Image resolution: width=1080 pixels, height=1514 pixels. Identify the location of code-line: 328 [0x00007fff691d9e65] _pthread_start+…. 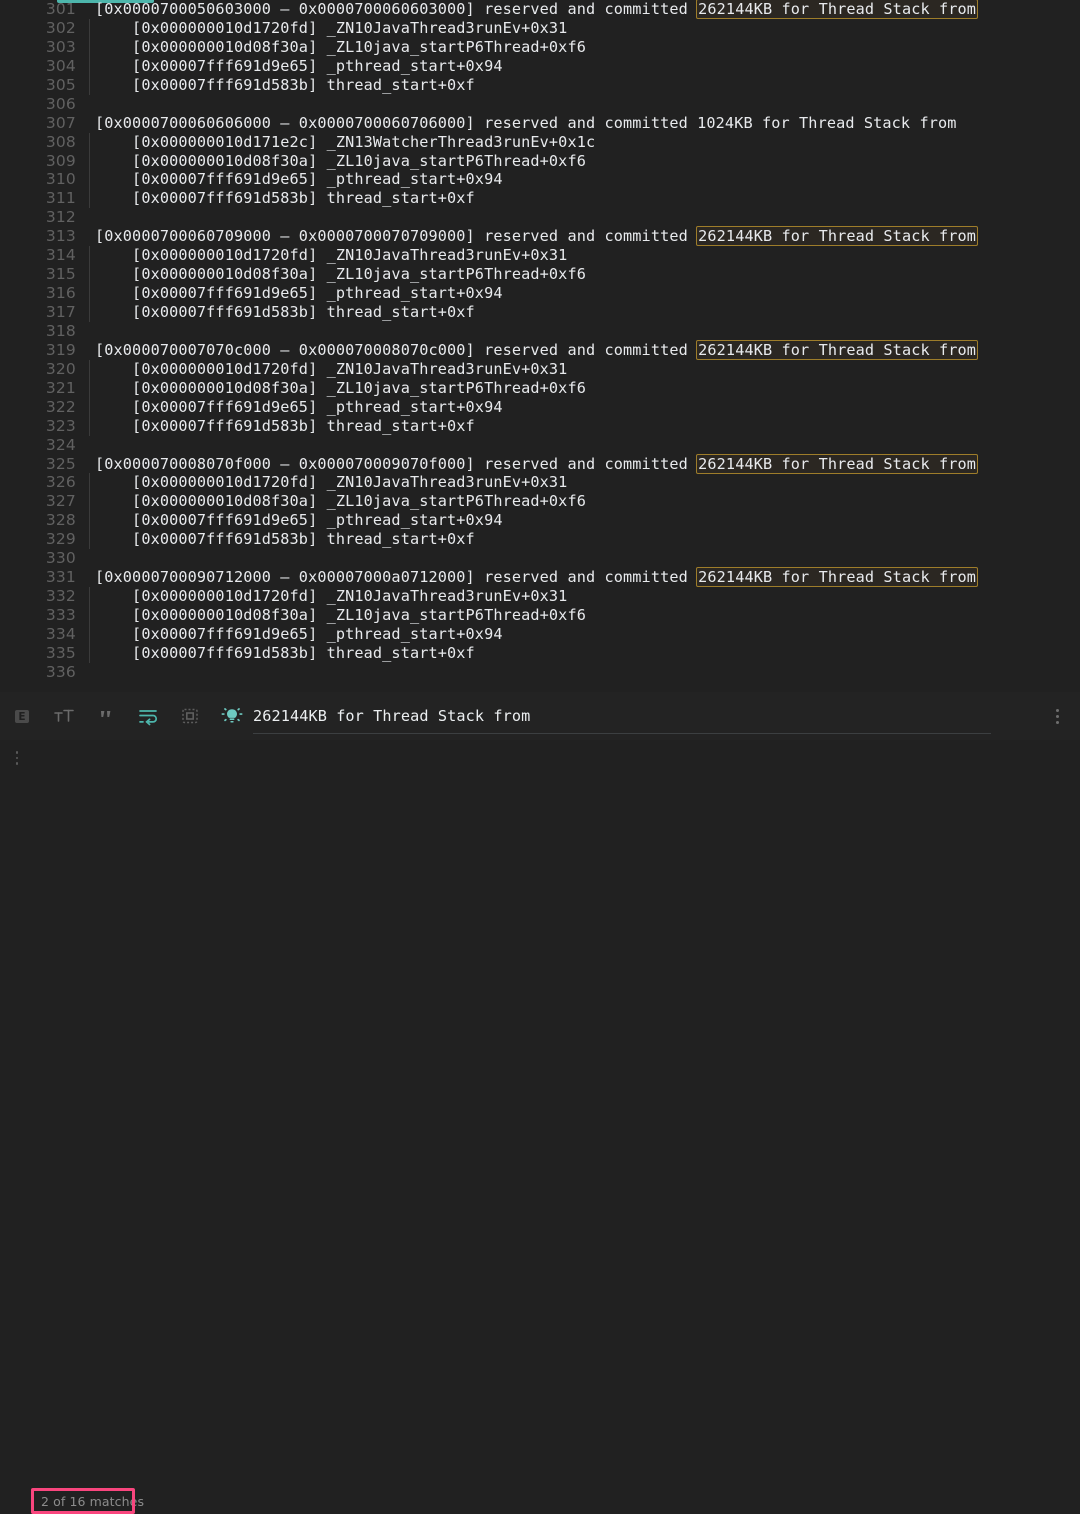
(540, 521).